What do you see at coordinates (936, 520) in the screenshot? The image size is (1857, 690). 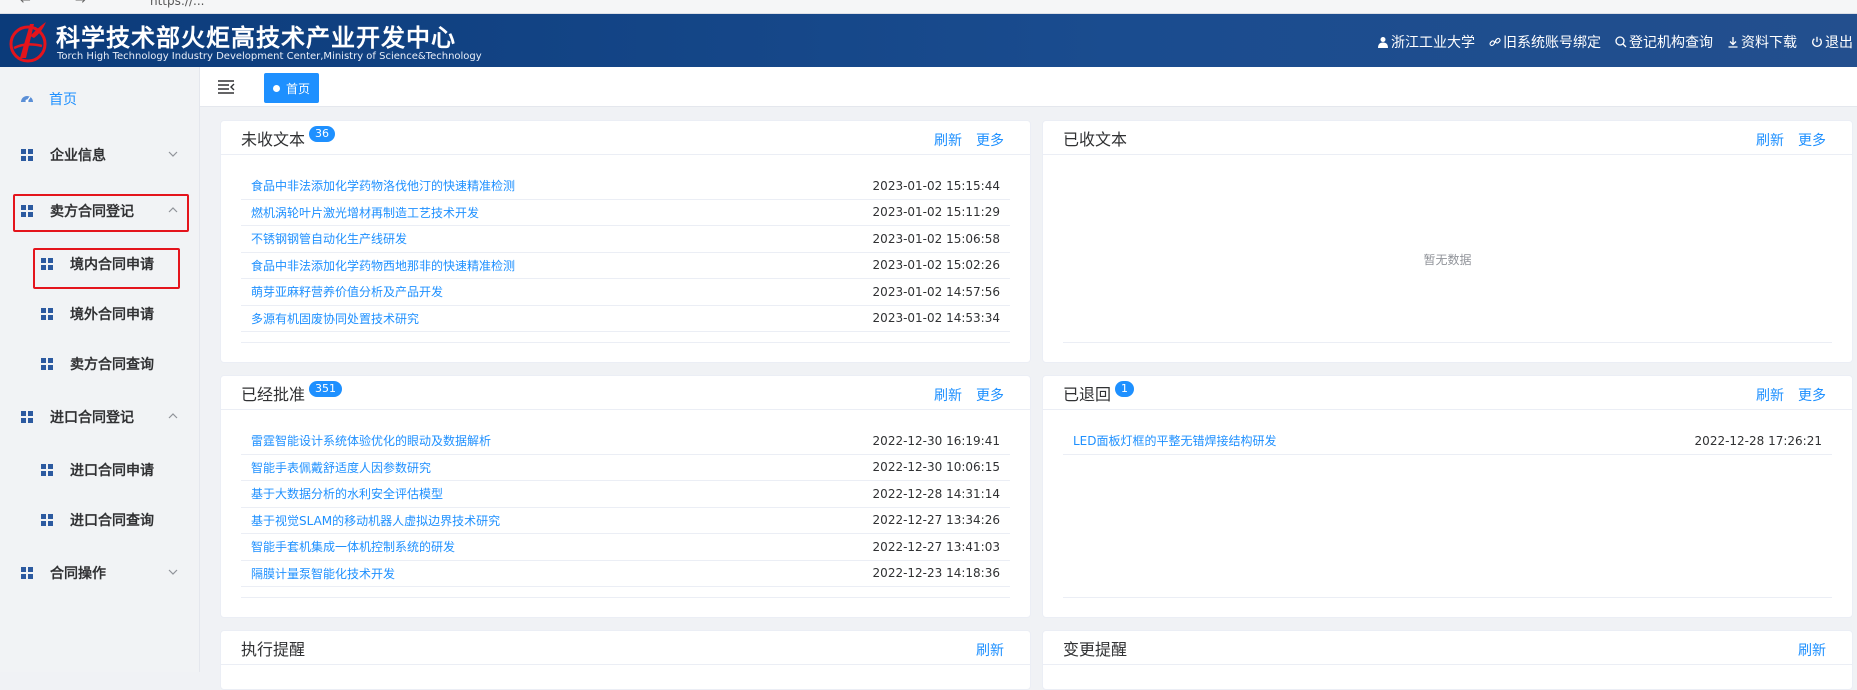 I see `item-date: 2022-12-27 13:34:26` at bounding box center [936, 520].